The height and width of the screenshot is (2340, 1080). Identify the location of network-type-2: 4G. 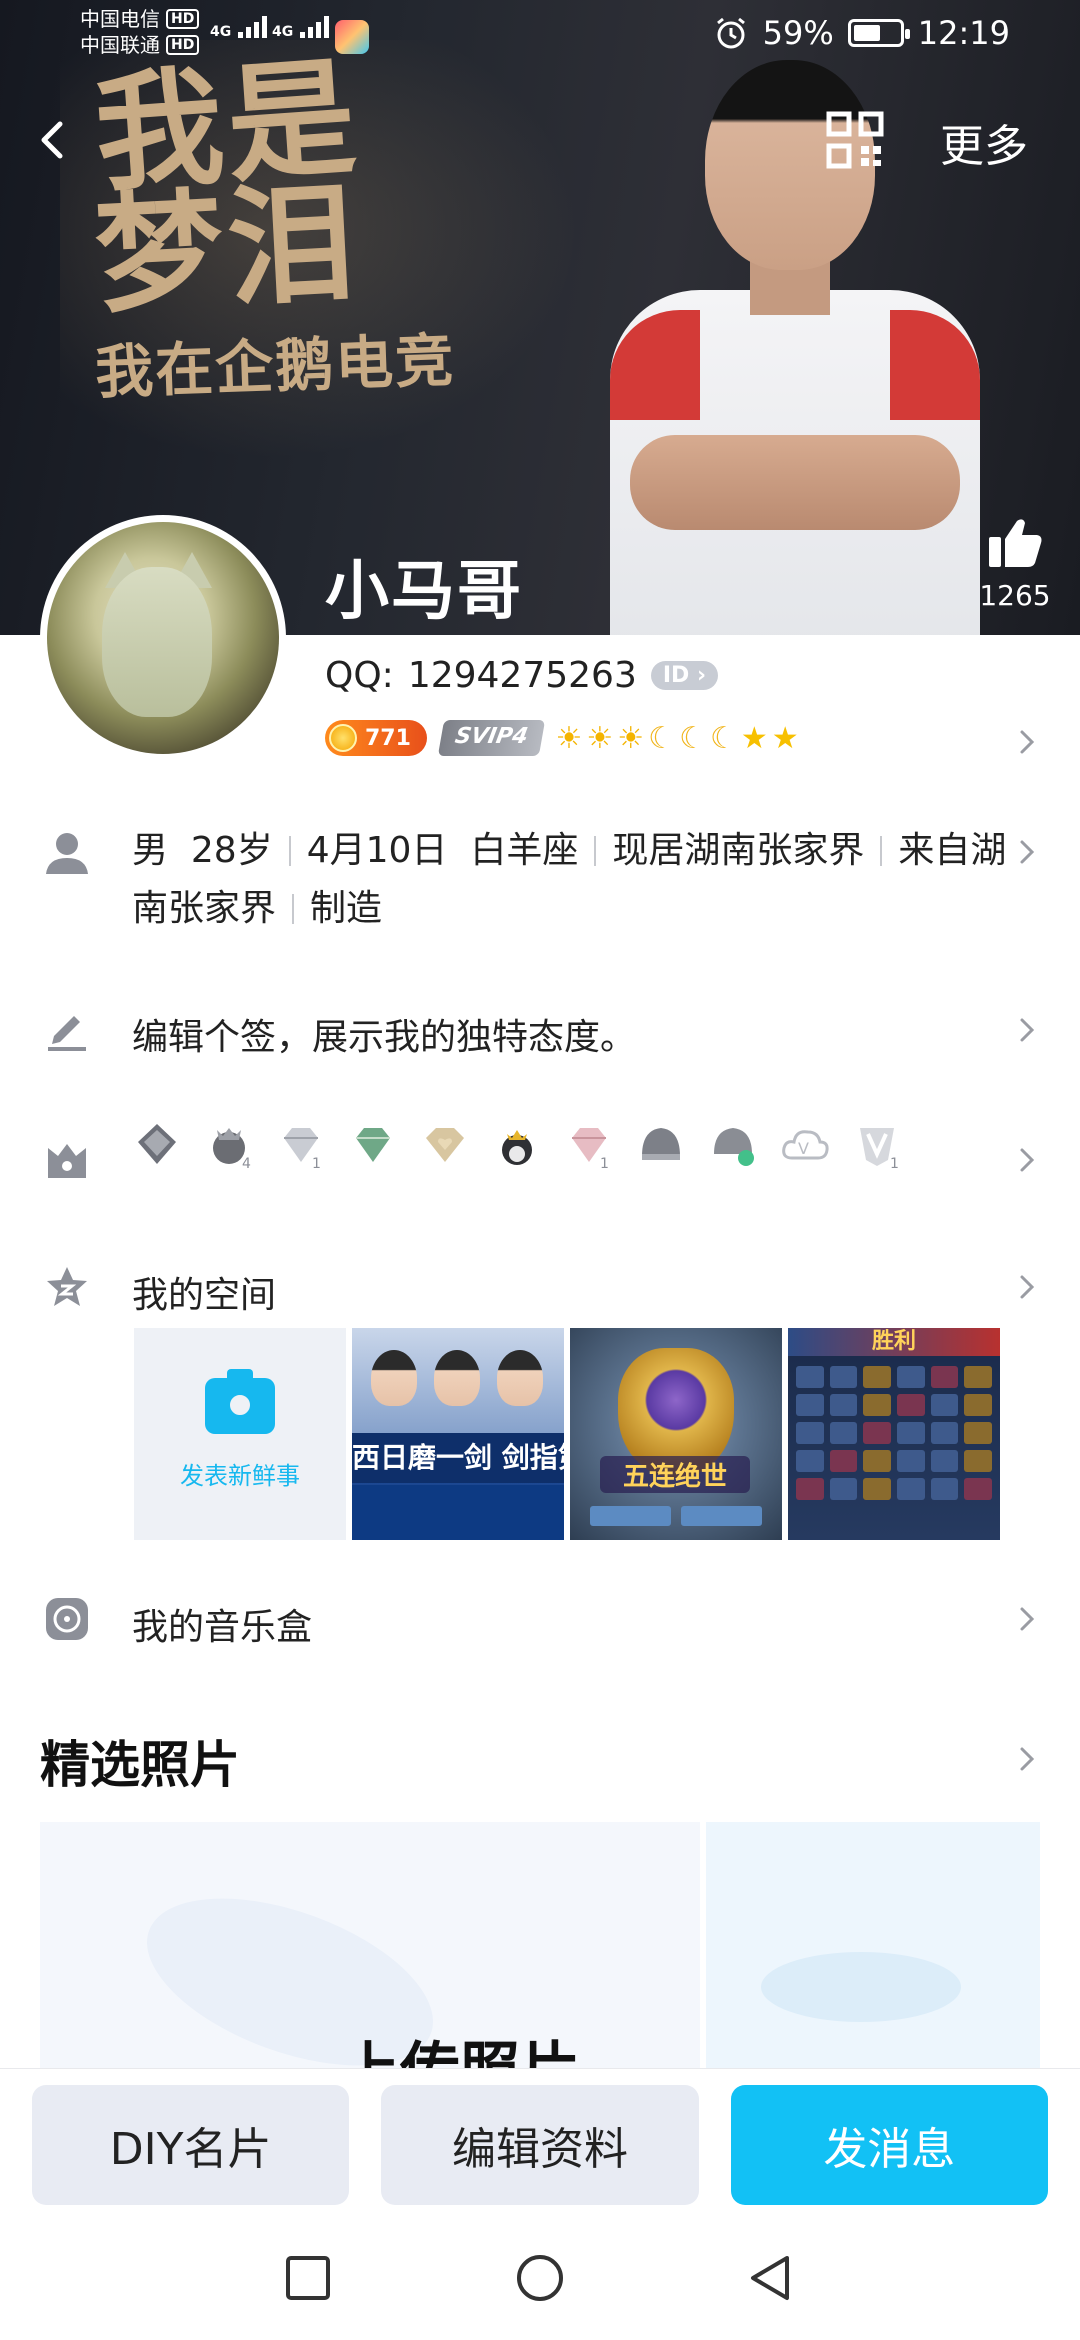
(283, 32).